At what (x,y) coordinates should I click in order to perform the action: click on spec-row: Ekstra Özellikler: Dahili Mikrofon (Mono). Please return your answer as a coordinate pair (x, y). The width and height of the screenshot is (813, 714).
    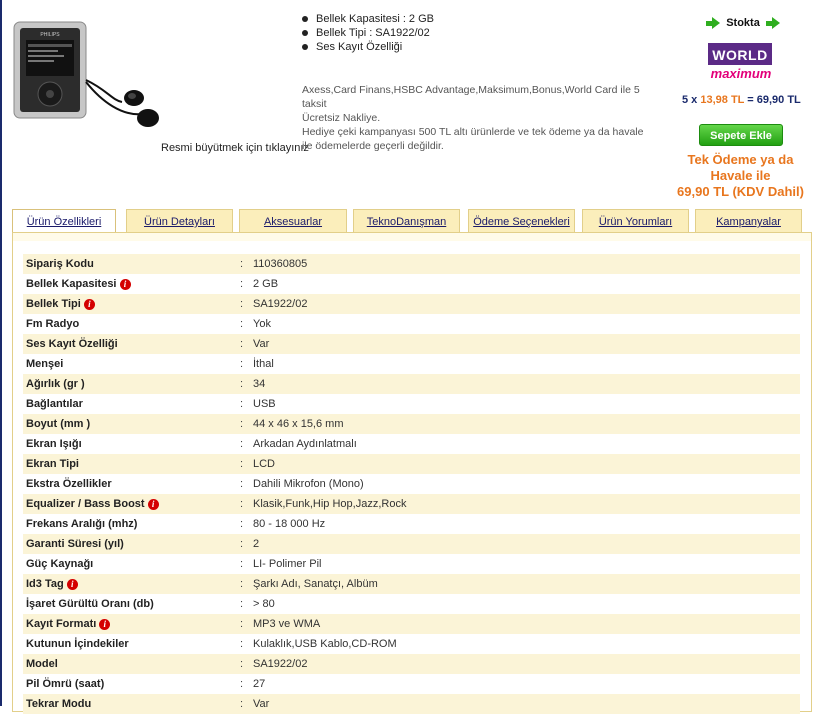
    Looking at the image, I should click on (411, 484).